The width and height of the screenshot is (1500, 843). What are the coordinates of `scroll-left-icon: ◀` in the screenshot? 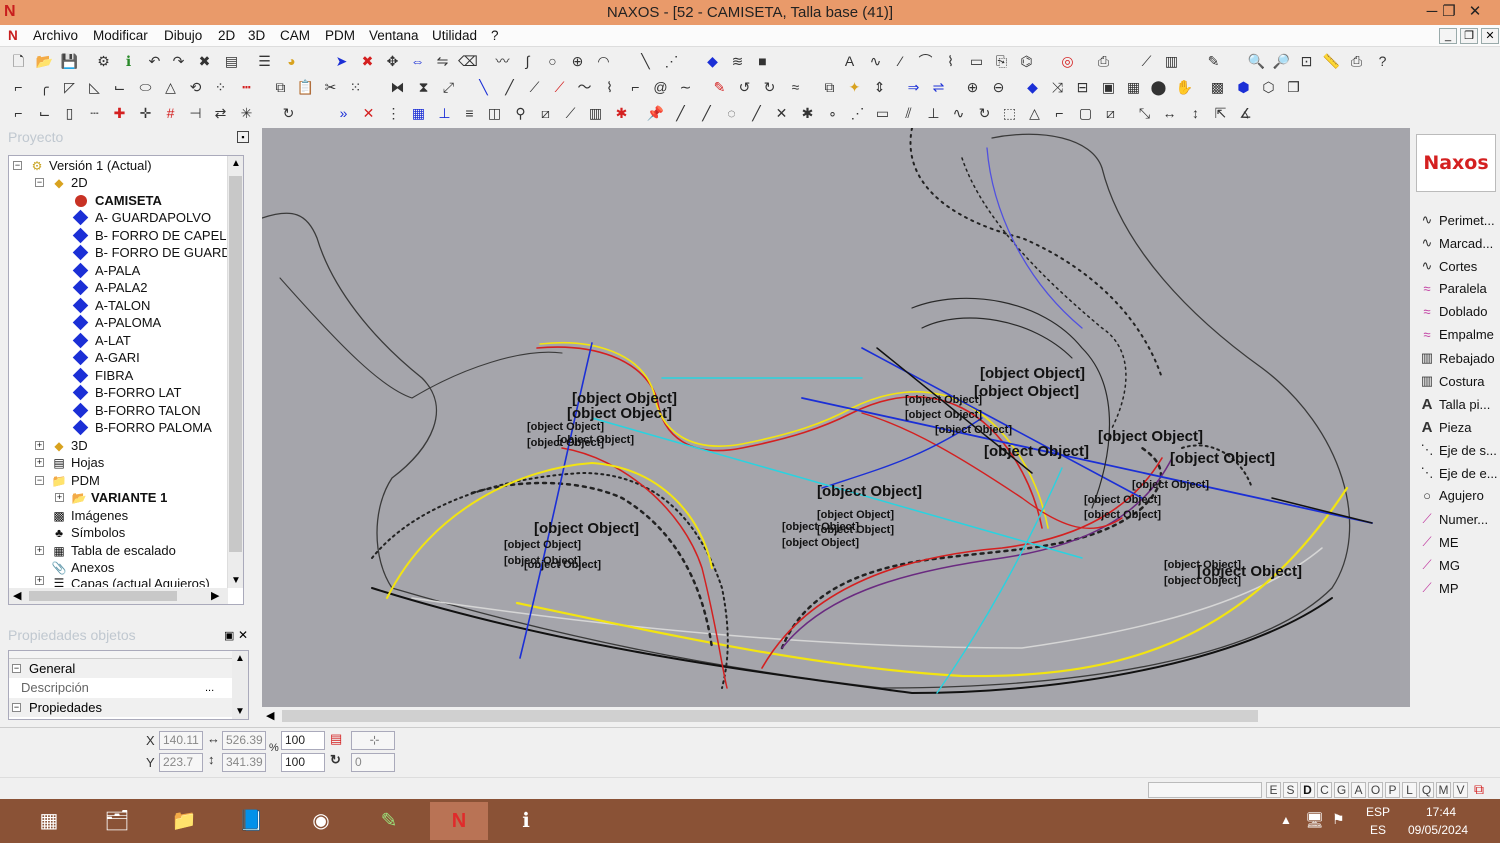 It's located at (270, 715).